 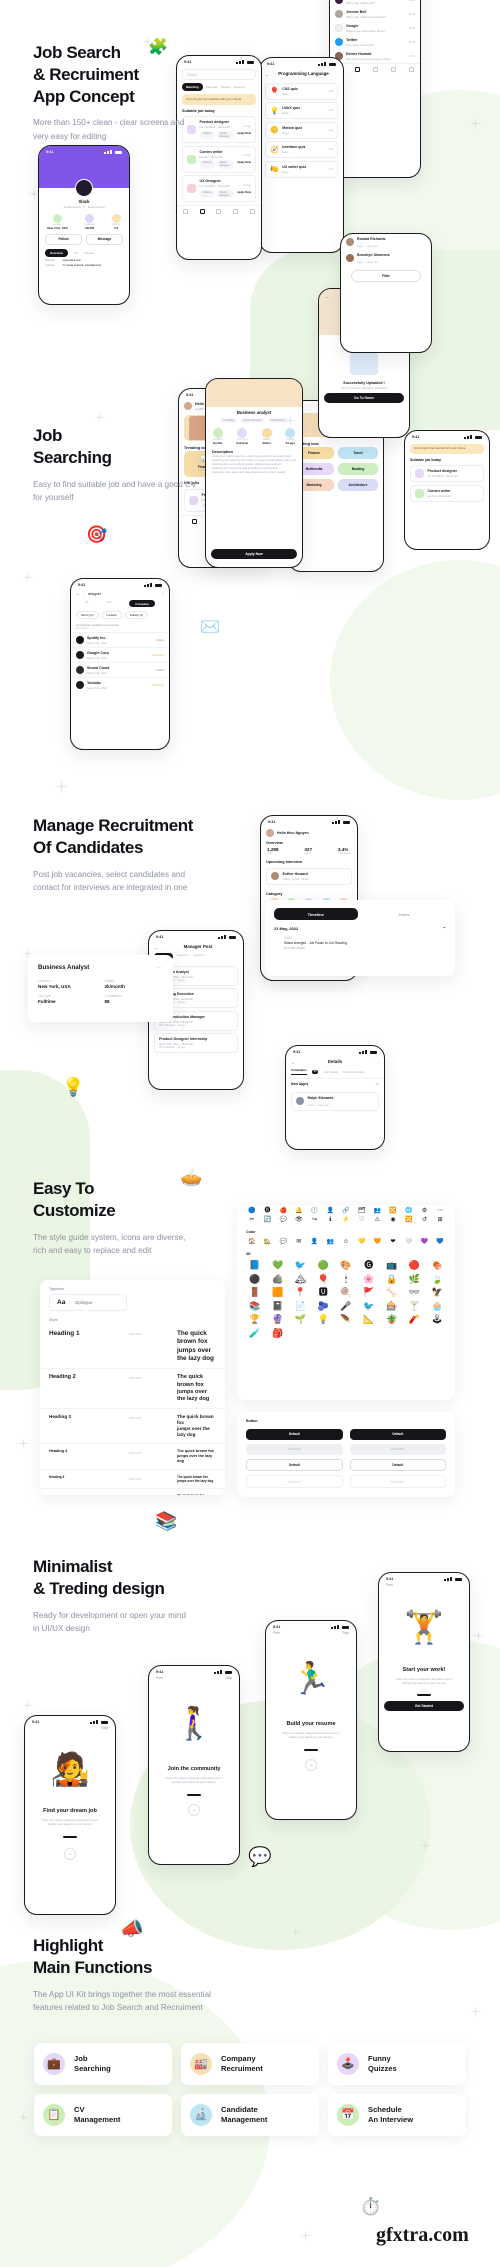 I want to click on filter-sort: Sort by (1), so click(x=87, y=615).